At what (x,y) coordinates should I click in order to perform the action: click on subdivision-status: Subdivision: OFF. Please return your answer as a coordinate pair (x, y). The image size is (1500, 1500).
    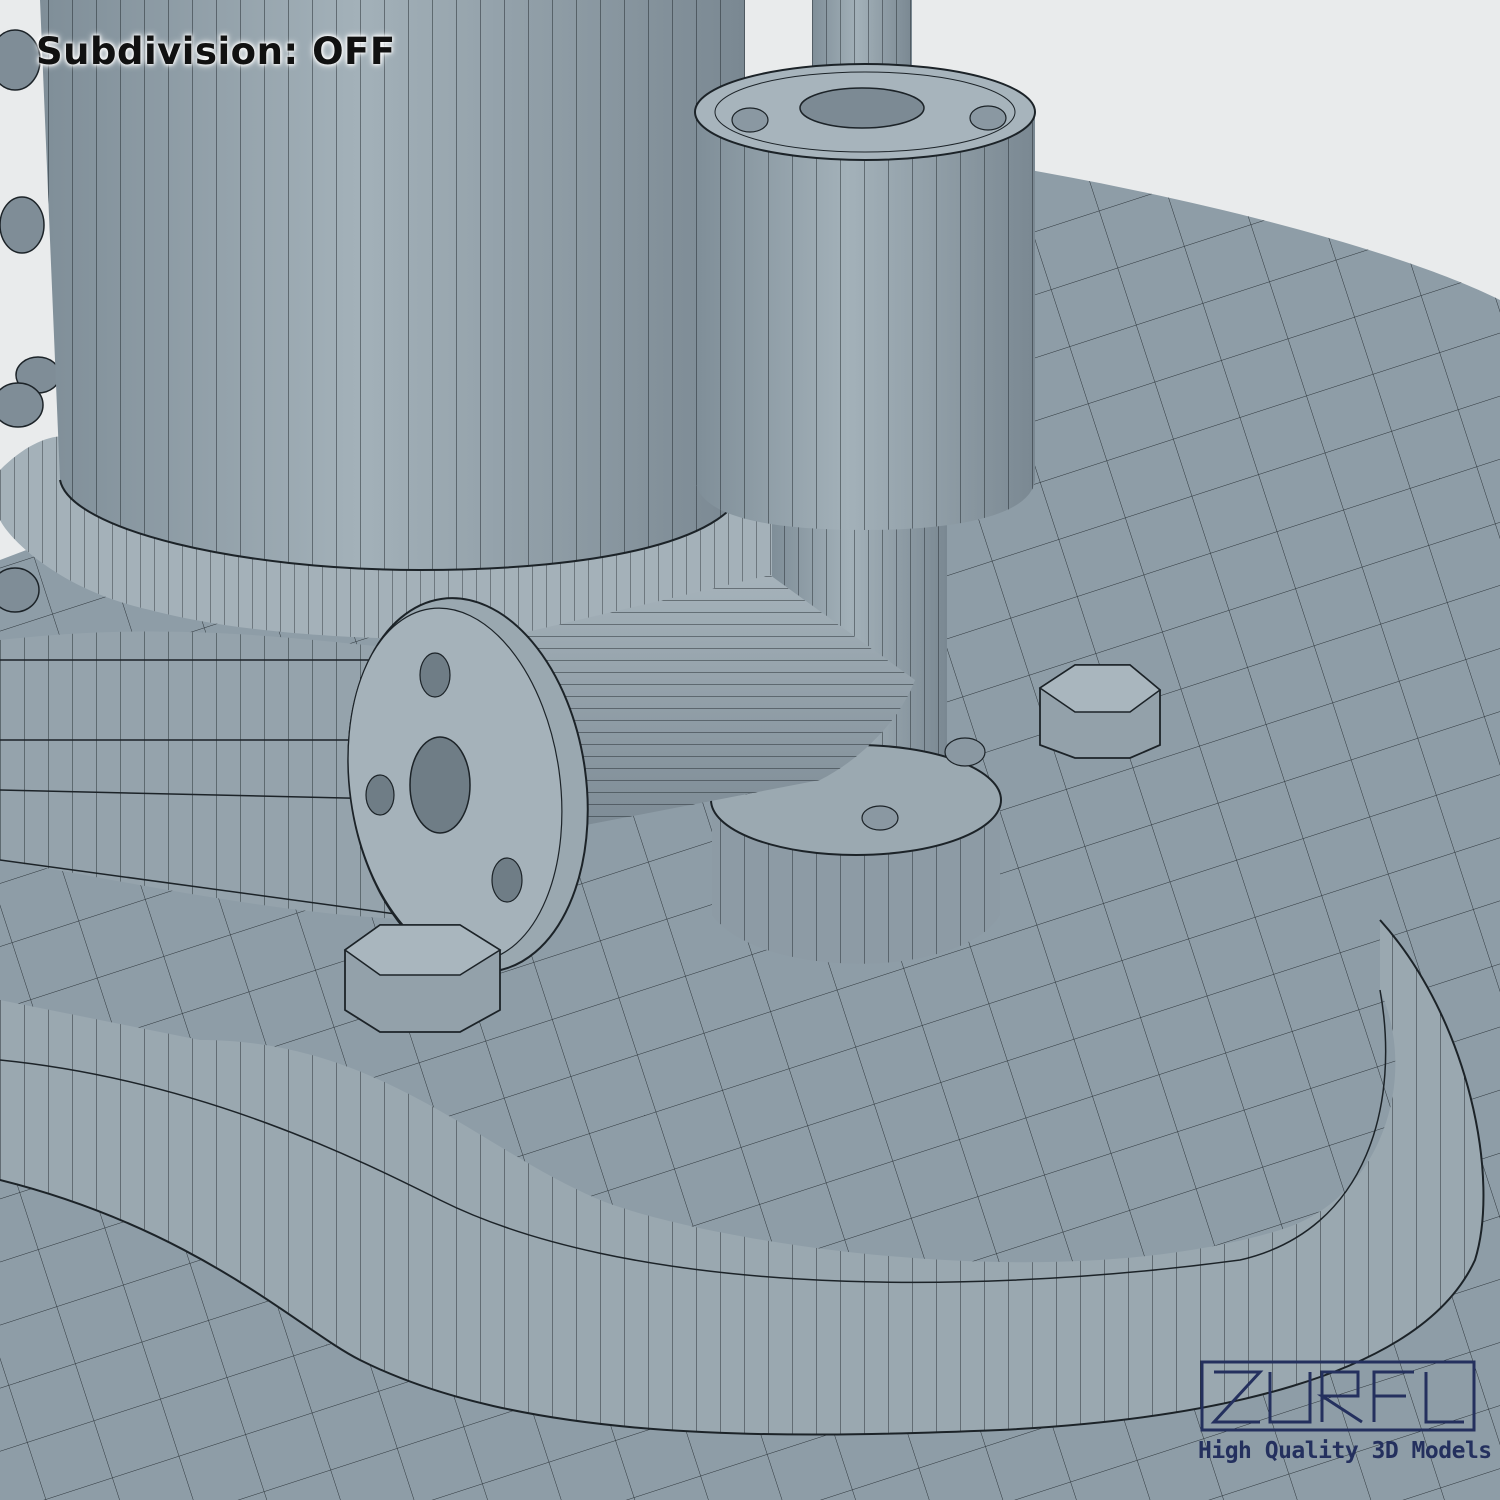
    Looking at the image, I should click on (216, 51).